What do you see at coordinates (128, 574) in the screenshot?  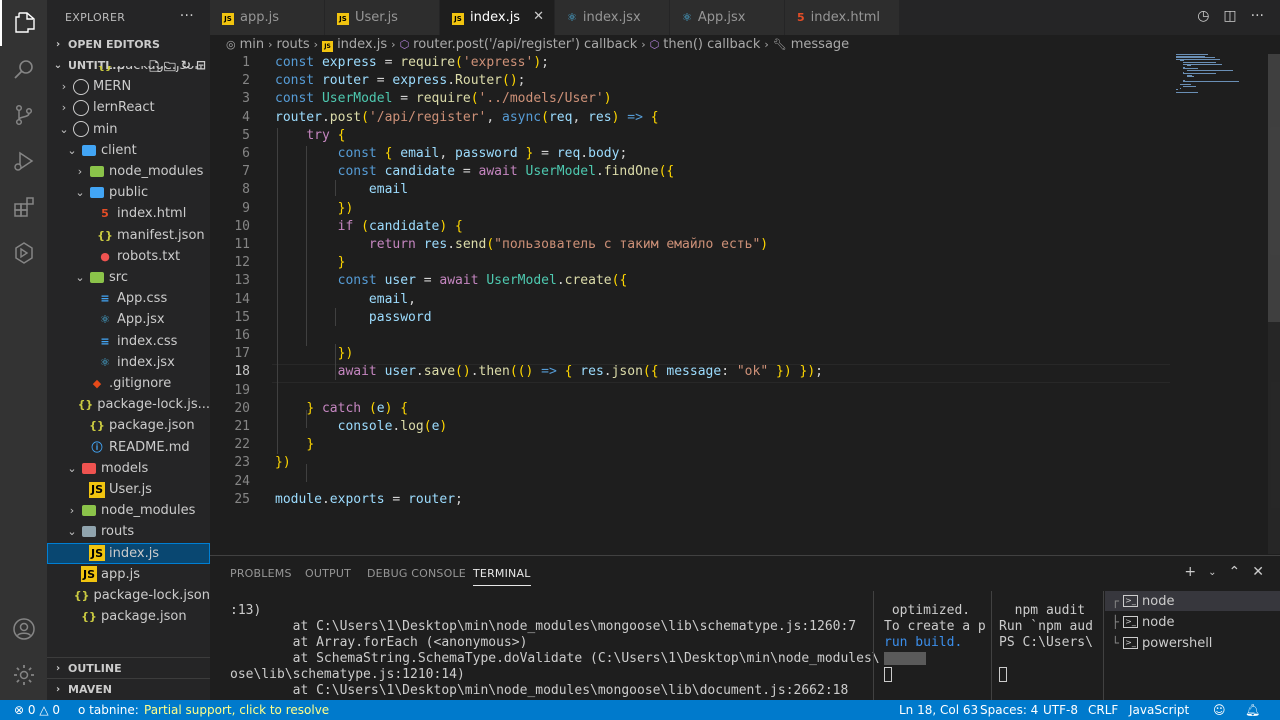 I see `tree-item: JS app.js` at bounding box center [128, 574].